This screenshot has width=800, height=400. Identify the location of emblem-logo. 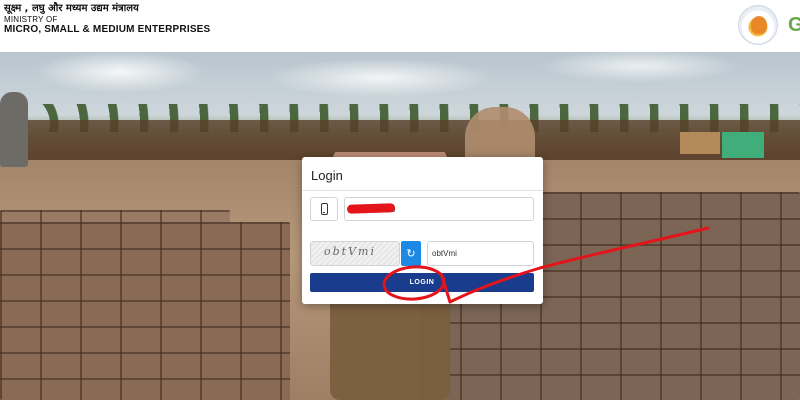
(758, 25).